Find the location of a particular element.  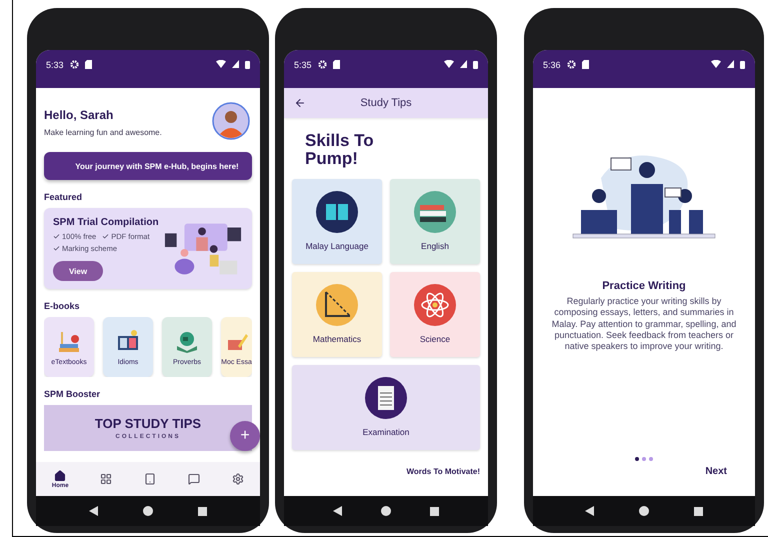

settings-icon is located at coordinates (238, 479).